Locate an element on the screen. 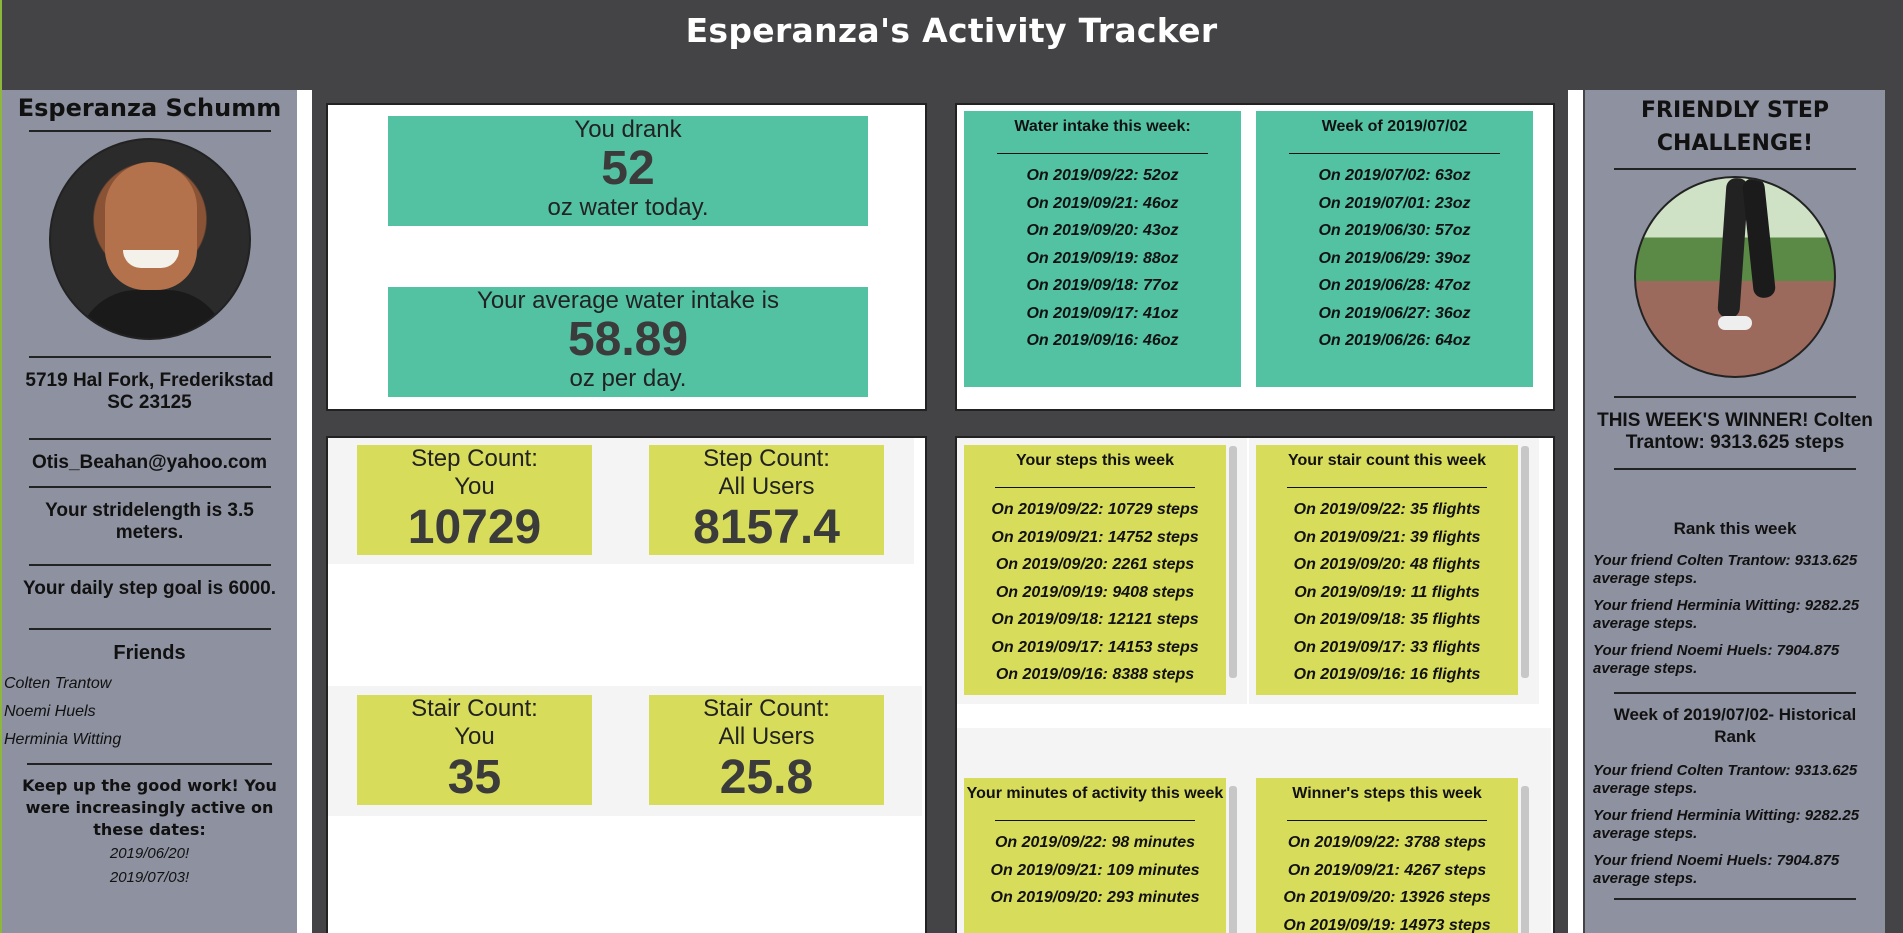 This screenshot has height=933, width=1903. friend-item: Noemi Huels is located at coordinates (149, 717).